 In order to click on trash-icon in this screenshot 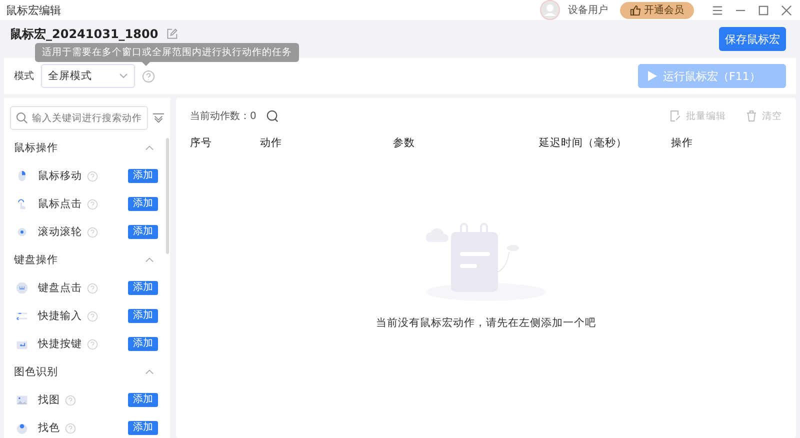, I will do `click(751, 116)`.